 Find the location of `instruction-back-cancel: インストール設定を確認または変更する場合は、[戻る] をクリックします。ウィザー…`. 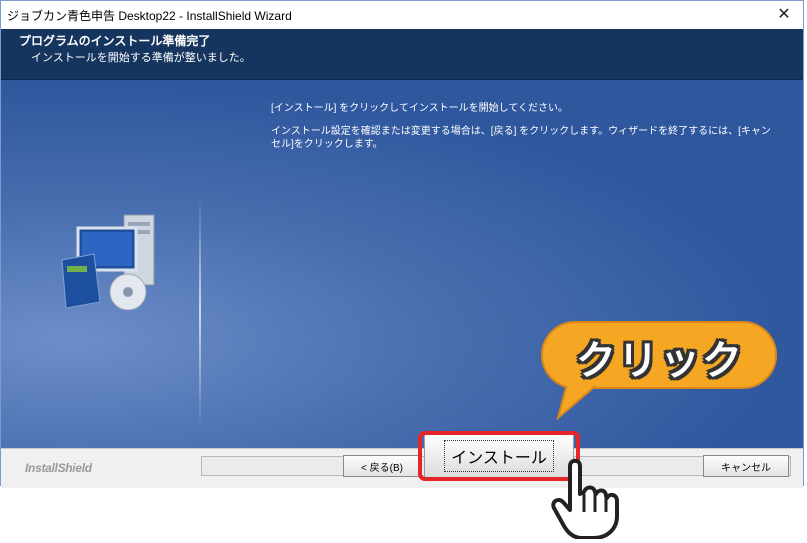

instruction-back-cancel: インストール設定を確認または変更する場合は、[戻る] をクリックします。ウィザー… is located at coordinates (521, 138).